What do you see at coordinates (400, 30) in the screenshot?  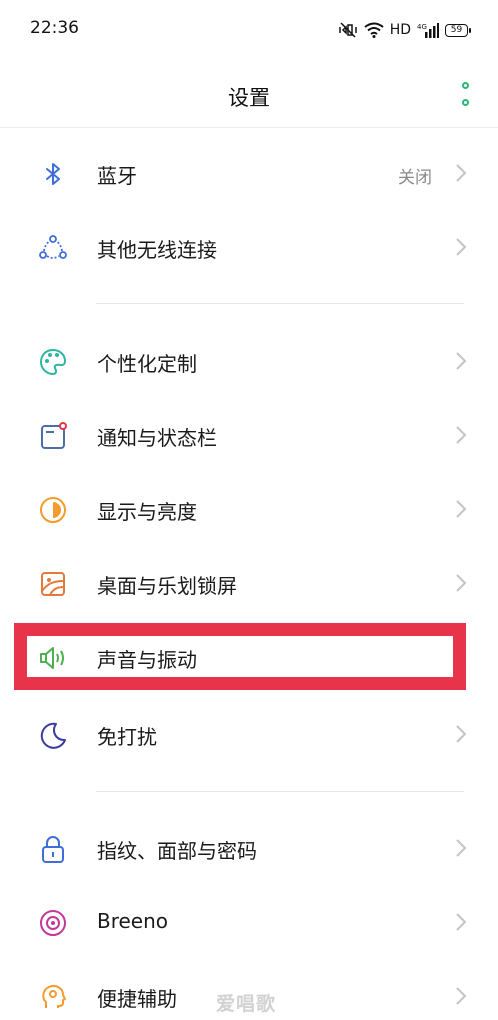 I see `network-label: HD` at bounding box center [400, 30].